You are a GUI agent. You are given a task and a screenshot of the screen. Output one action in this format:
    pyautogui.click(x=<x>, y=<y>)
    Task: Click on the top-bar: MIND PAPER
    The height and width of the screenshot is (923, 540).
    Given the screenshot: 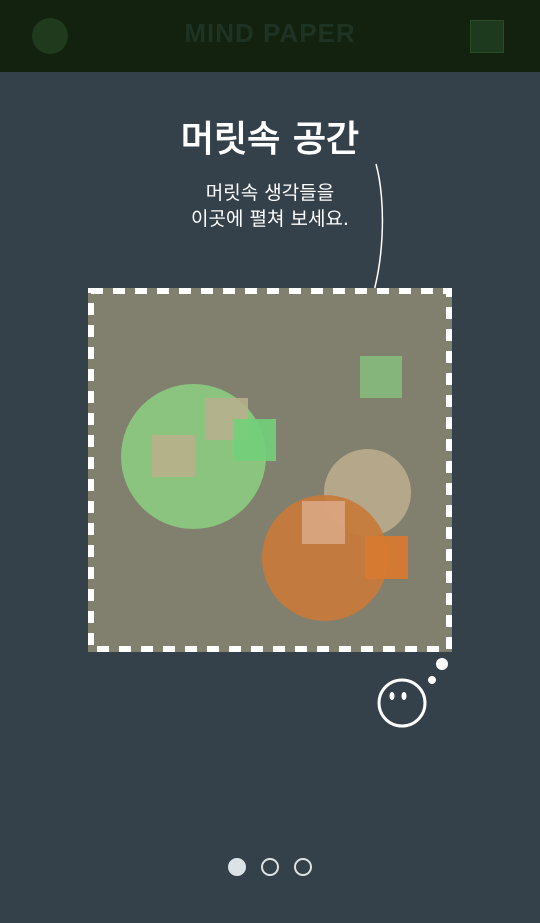 What is the action you would take?
    pyautogui.click(x=270, y=36)
    